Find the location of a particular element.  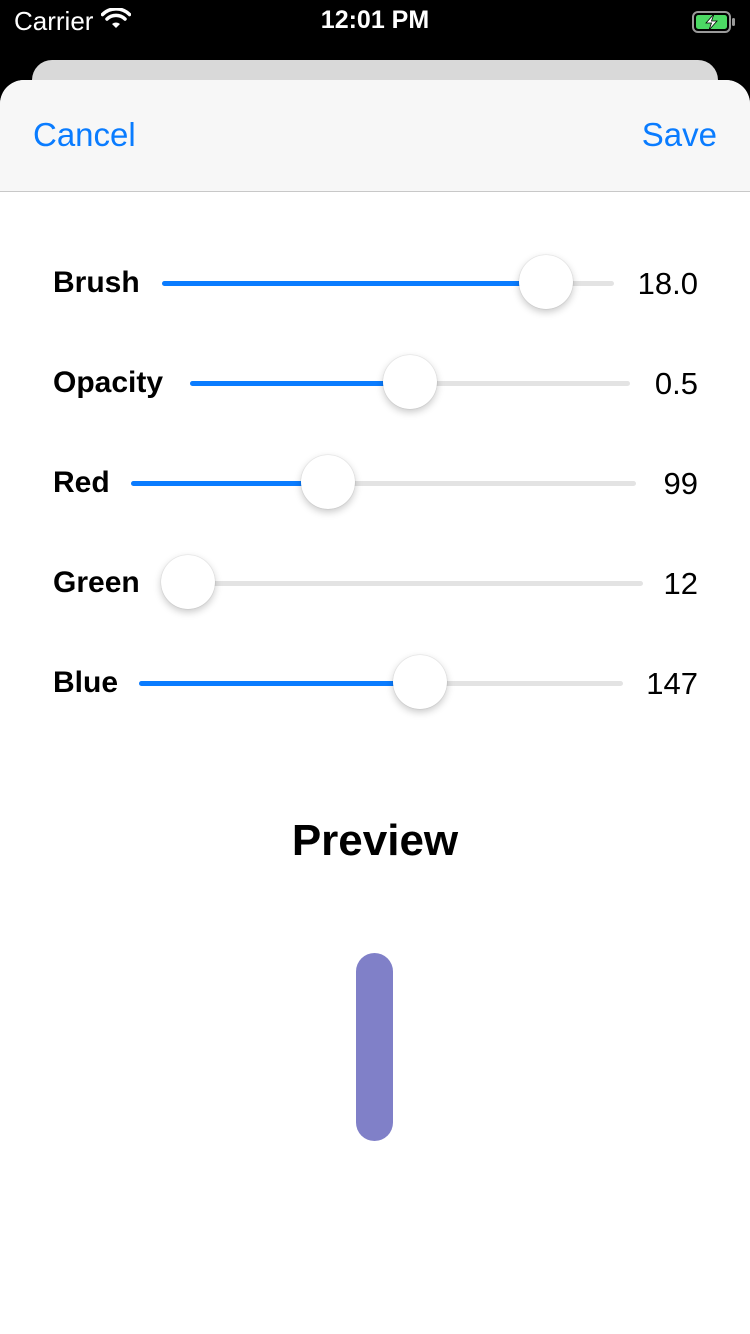

cancel-button: Cancel is located at coordinates (84, 135).